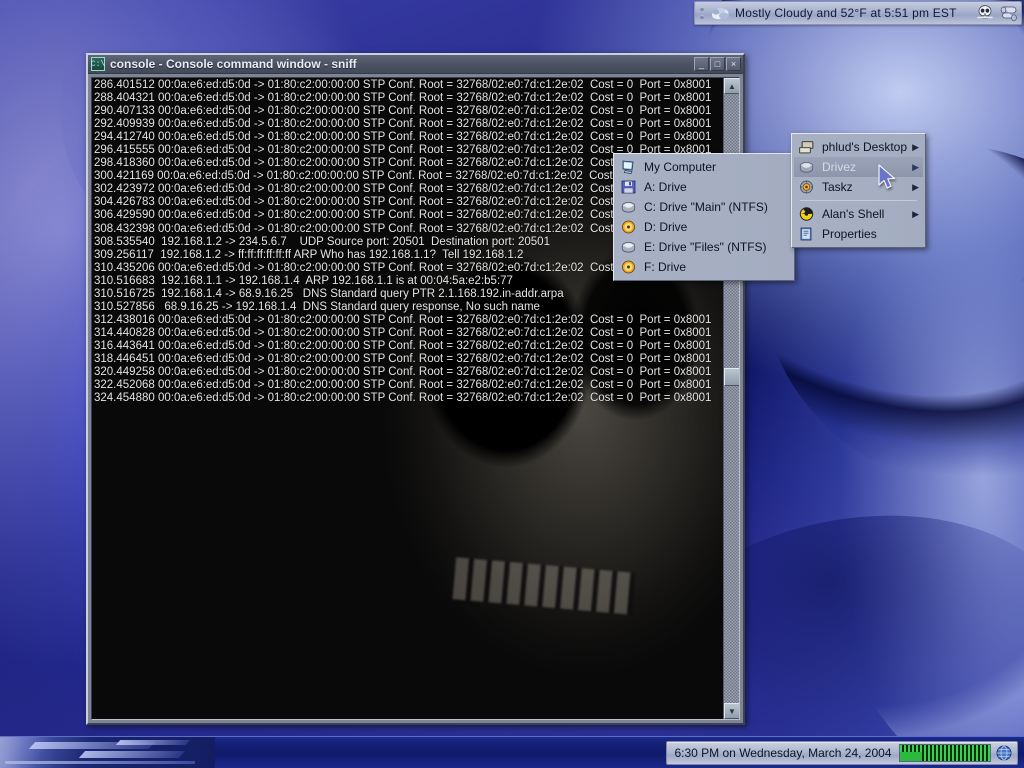  What do you see at coordinates (704, 187) in the screenshot?
I see `menu-item-a-drive: A: Drive` at bounding box center [704, 187].